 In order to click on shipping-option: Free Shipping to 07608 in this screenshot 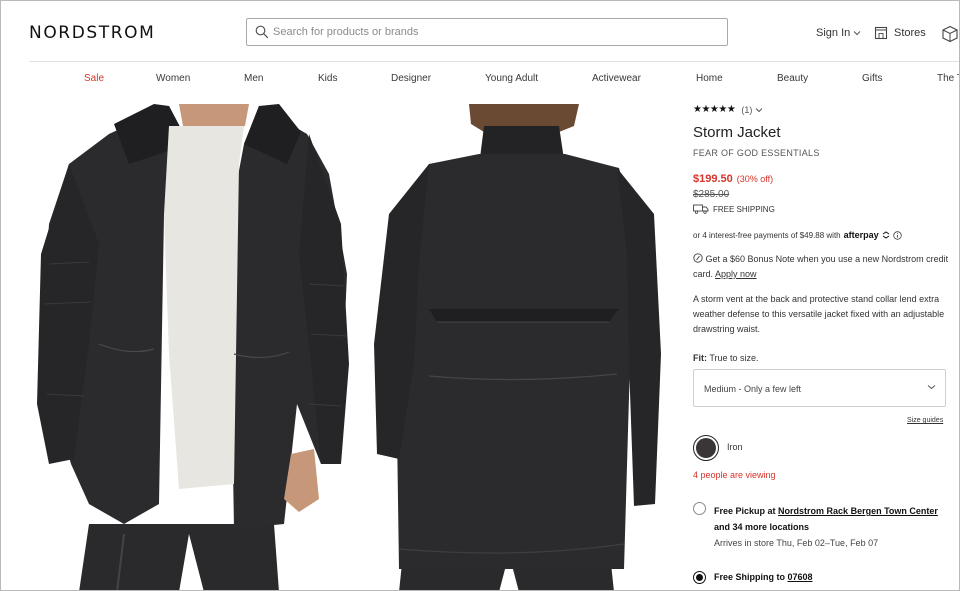, I will do `click(763, 577)`.